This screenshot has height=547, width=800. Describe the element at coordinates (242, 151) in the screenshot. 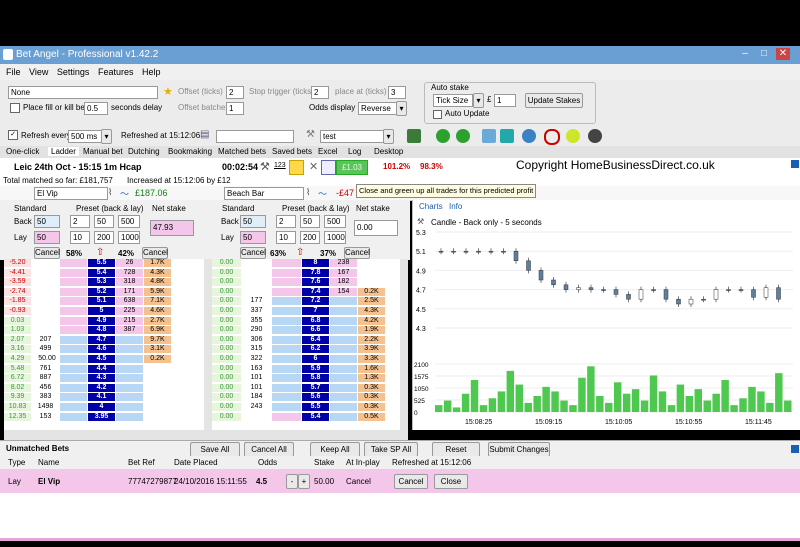

I see `tab-matched-bets: Matched bets` at that location.